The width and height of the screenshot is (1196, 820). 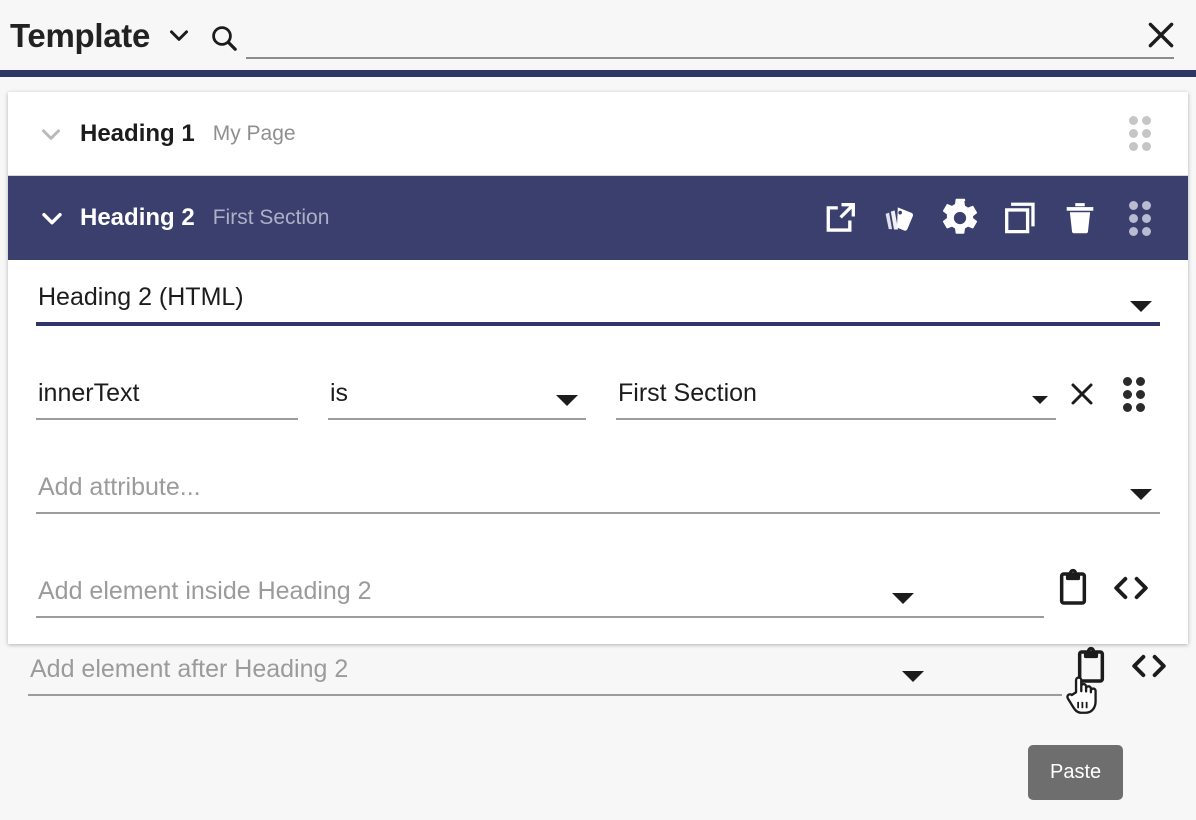 I want to click on page-title: Template, so click(x=80, y=35).